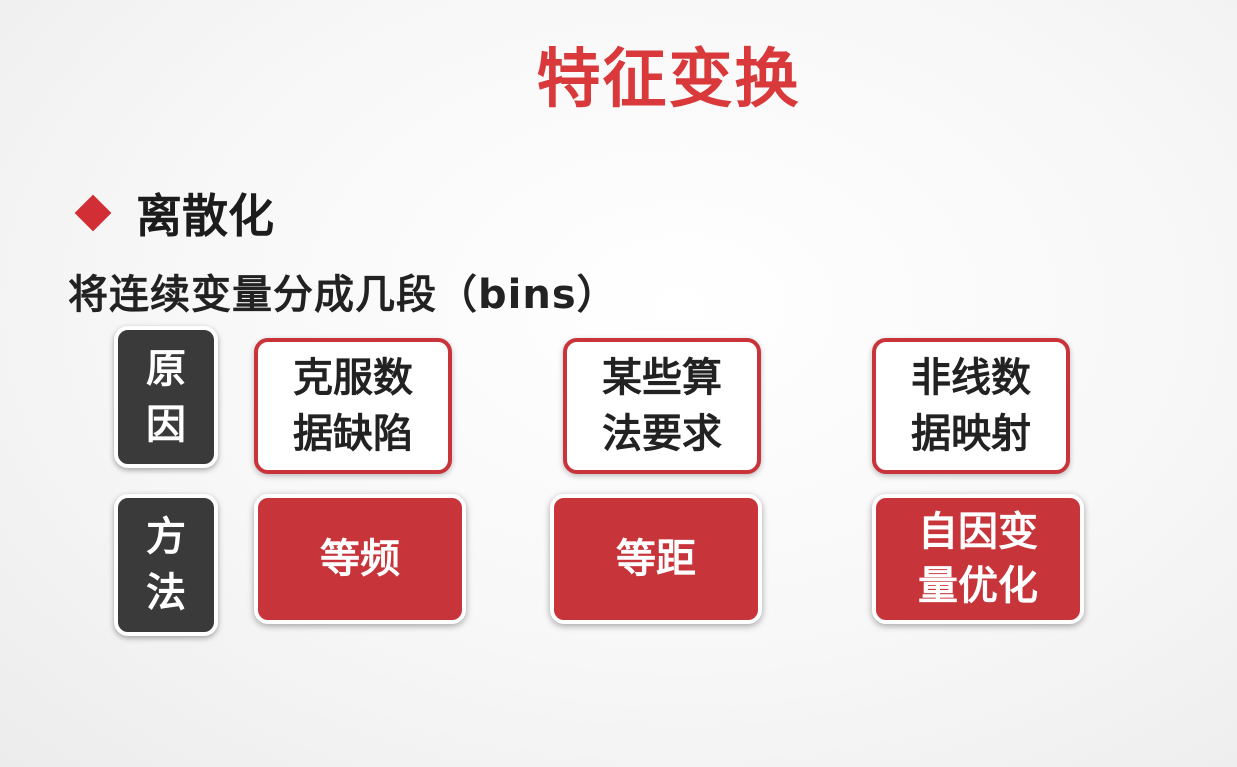 Image resolution: width=1237 pixels, height=767 pixels. What do you see at coordinates (93, 213) in the screenshot?
I see `diamond-bullet-icon` at bounding box center [93, 213].